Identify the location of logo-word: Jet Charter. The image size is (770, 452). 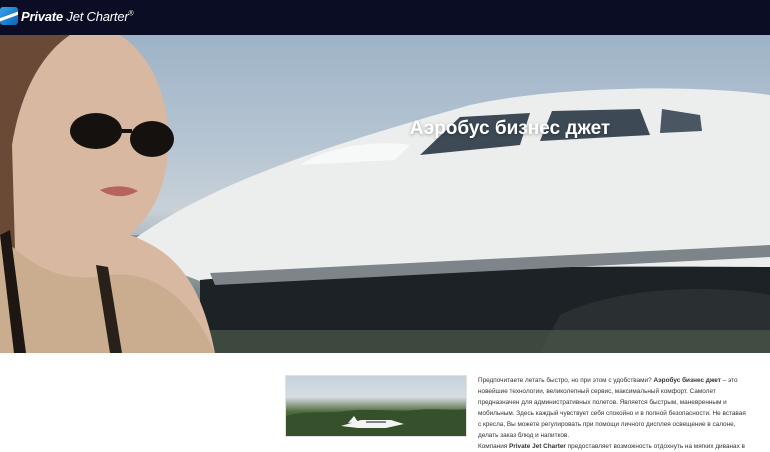
(97, 16).